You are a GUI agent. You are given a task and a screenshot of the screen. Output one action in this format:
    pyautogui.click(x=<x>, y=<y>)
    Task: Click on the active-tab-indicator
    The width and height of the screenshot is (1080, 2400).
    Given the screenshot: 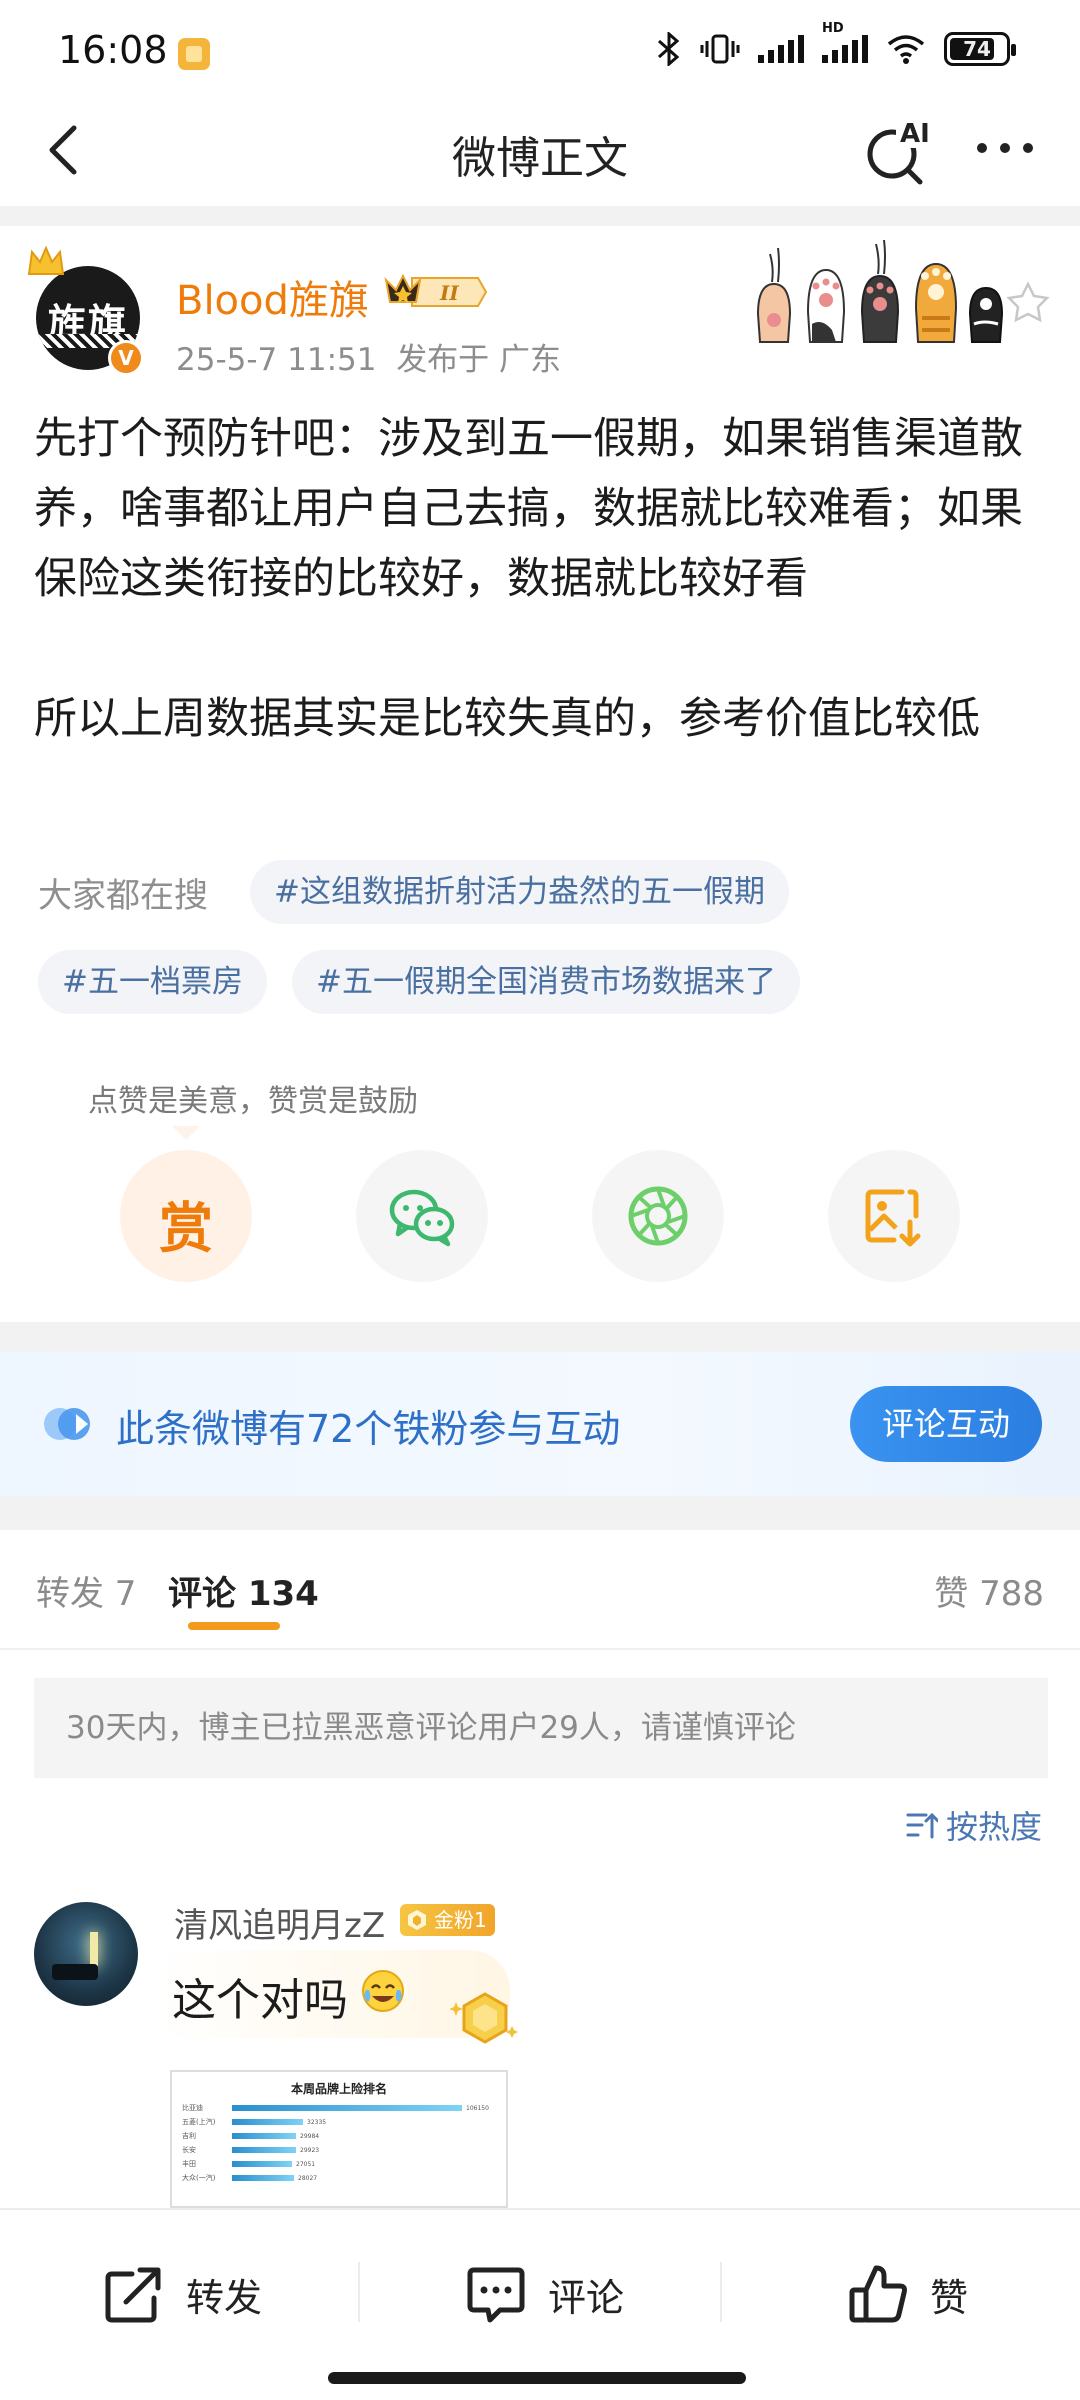 What is the action you would take?
    pyautogui.click(x=234, y=1626)
    